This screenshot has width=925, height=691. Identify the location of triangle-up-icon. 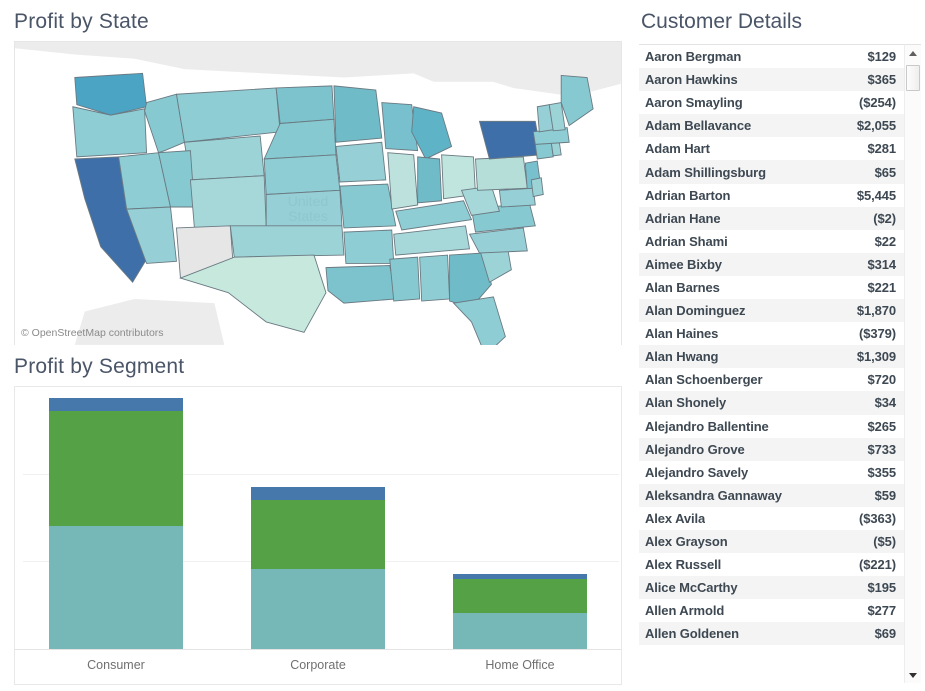
(913, 53).